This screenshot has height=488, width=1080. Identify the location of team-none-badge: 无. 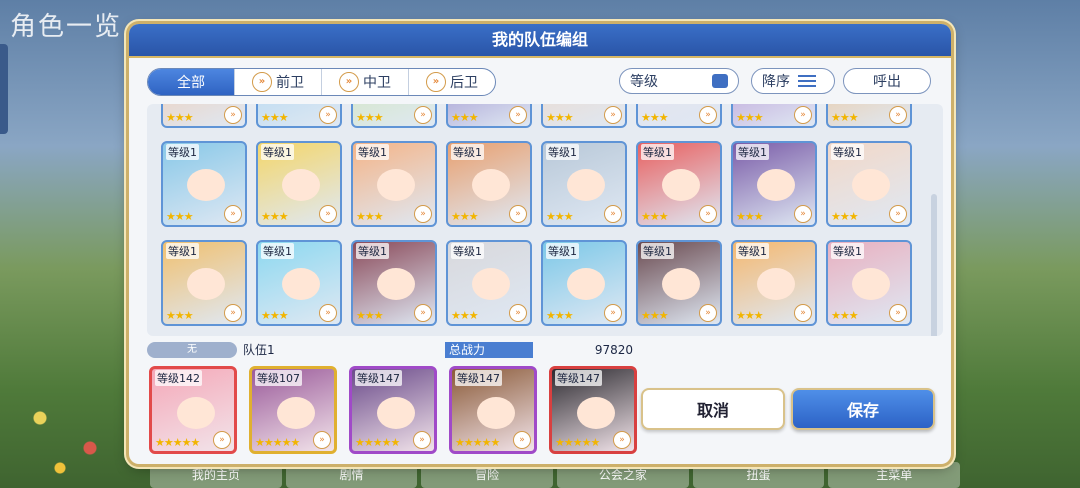
(192, 350).